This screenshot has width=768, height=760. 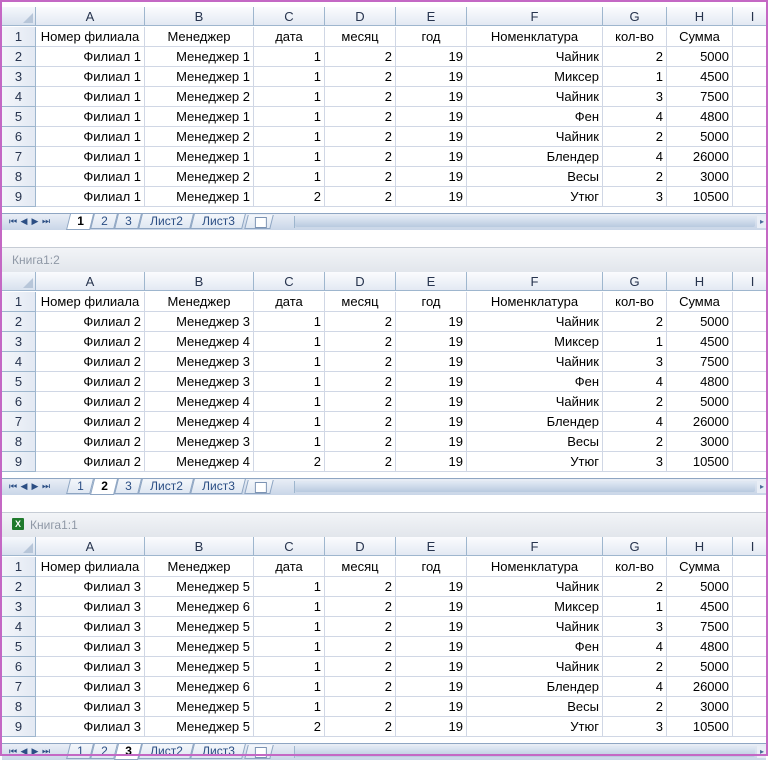 I want to click on header-cell: Сумма, so click(x=700, y=567).